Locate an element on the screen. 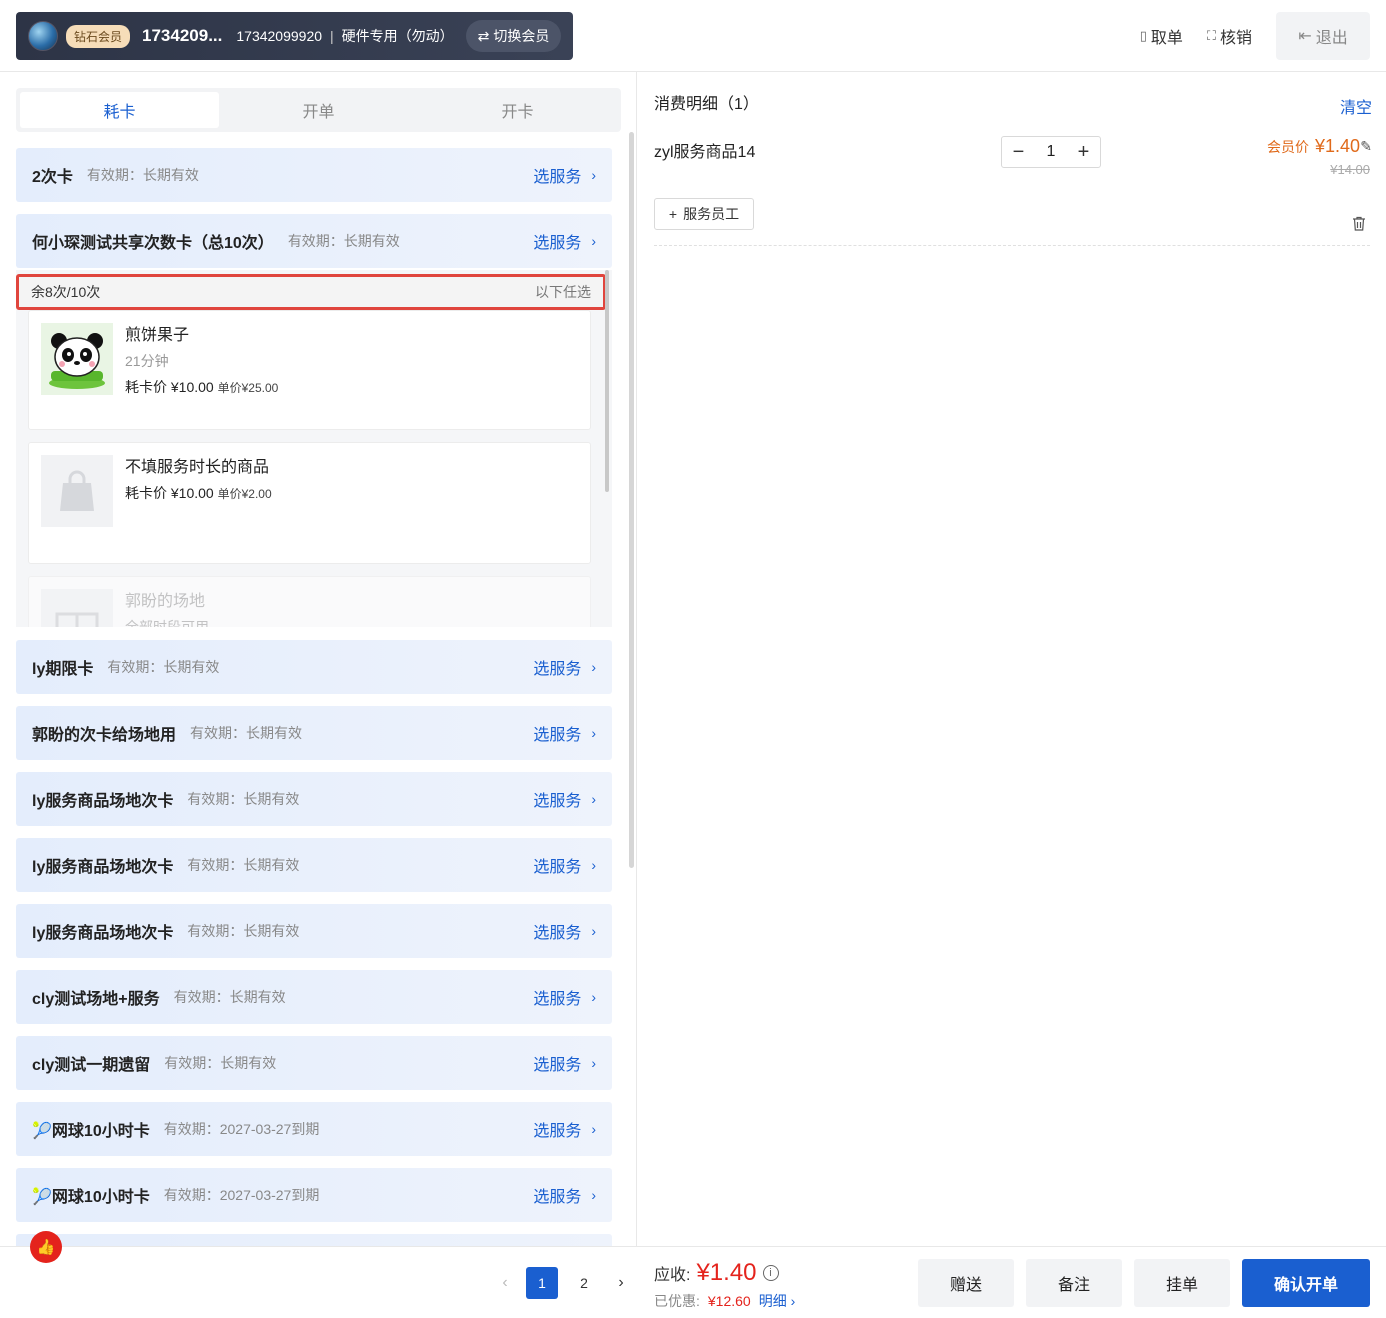 This screenshot has height=1318, width=1386. tab-open-card: 开卡 is located at coordinates (517, 110).